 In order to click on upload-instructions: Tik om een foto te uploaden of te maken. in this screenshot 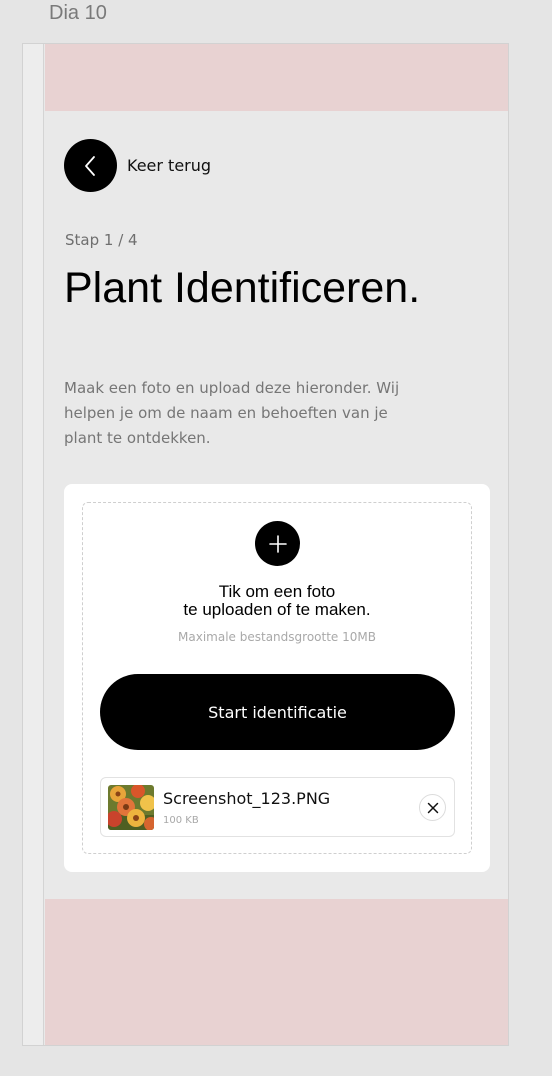, I will do `click(277, 601)`.